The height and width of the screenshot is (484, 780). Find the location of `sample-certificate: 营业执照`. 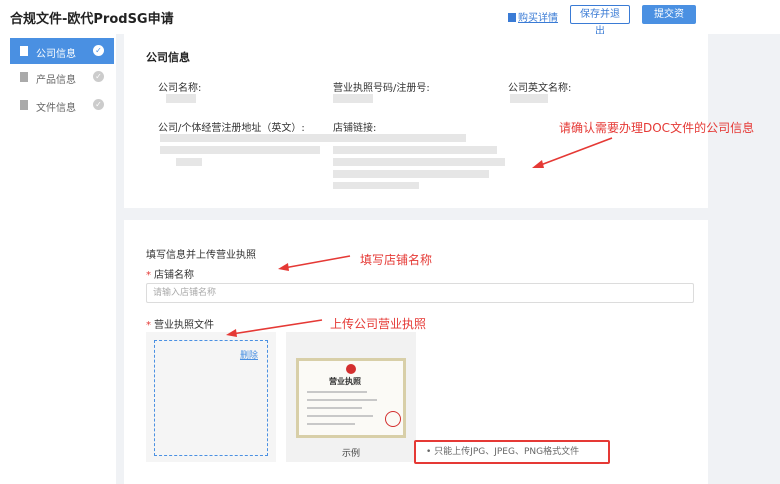

sample-certificate: 营业执照 is located at coordinates (351, 398).